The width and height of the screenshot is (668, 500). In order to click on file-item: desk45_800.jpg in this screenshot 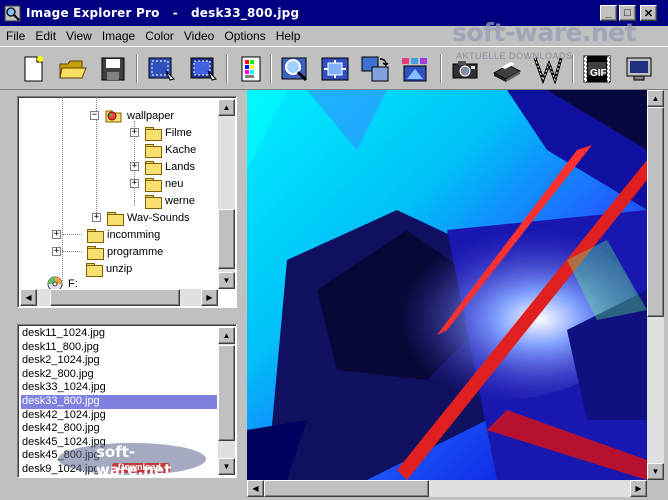, I will do `click(61, 456)`.